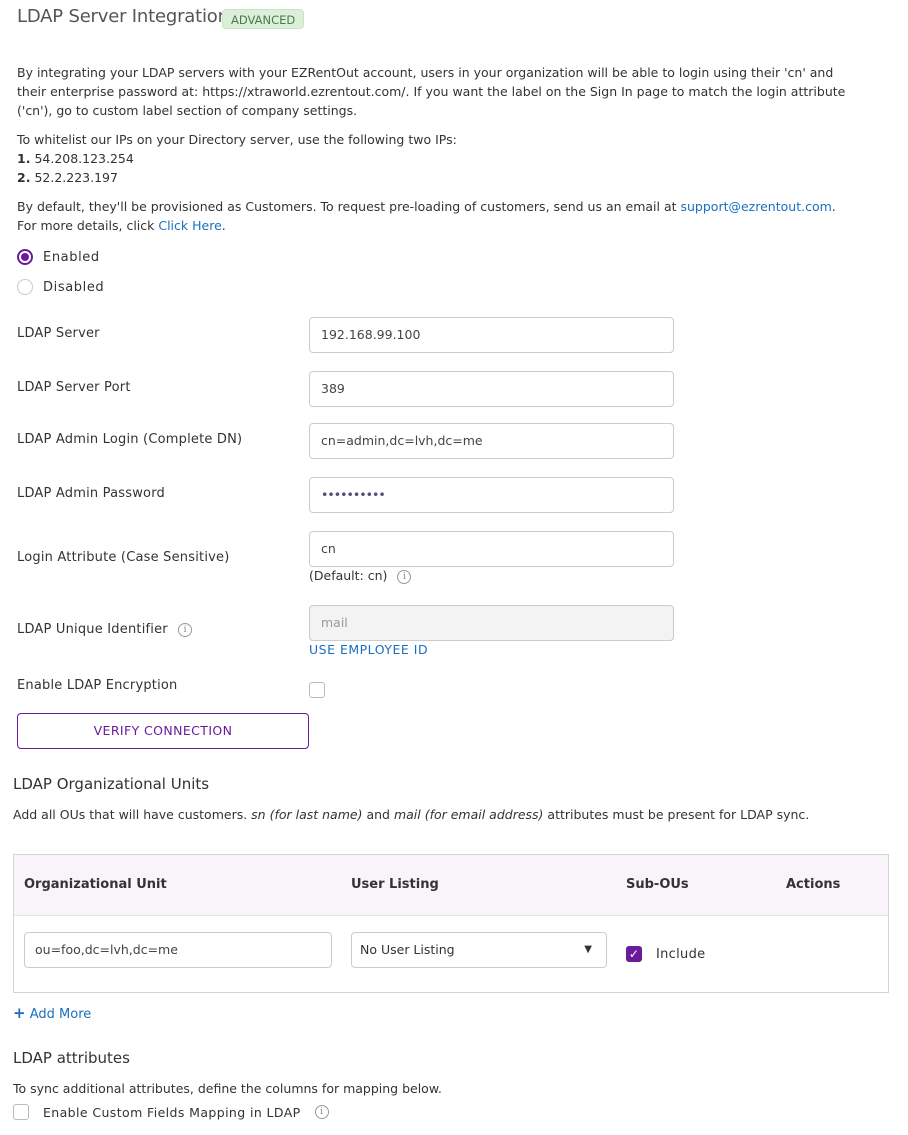 Image resolution: width=908 pixels, height=1135 pixels. What do you see at coordinates (171, 1112) in the screenshot?
I see `custom-fields-toggle: Enable Custom Fields Mapping in LDAP i` at bounding box center [171, 1112].